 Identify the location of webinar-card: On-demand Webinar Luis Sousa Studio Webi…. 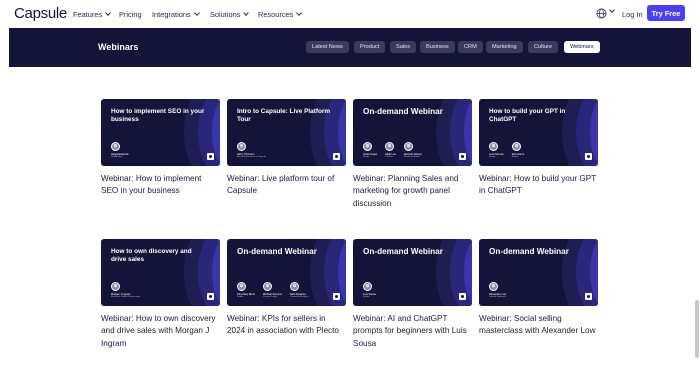
(412, 294).